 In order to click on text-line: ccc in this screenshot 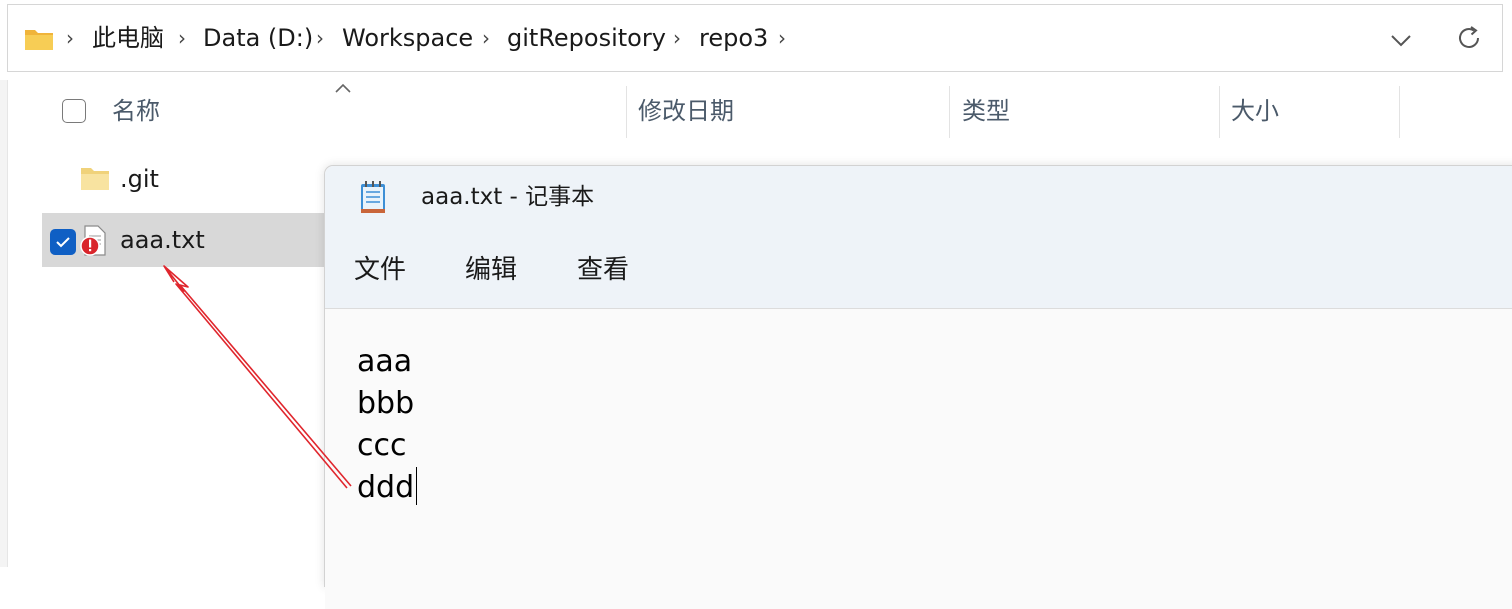, I will do `click(382, 445)`.